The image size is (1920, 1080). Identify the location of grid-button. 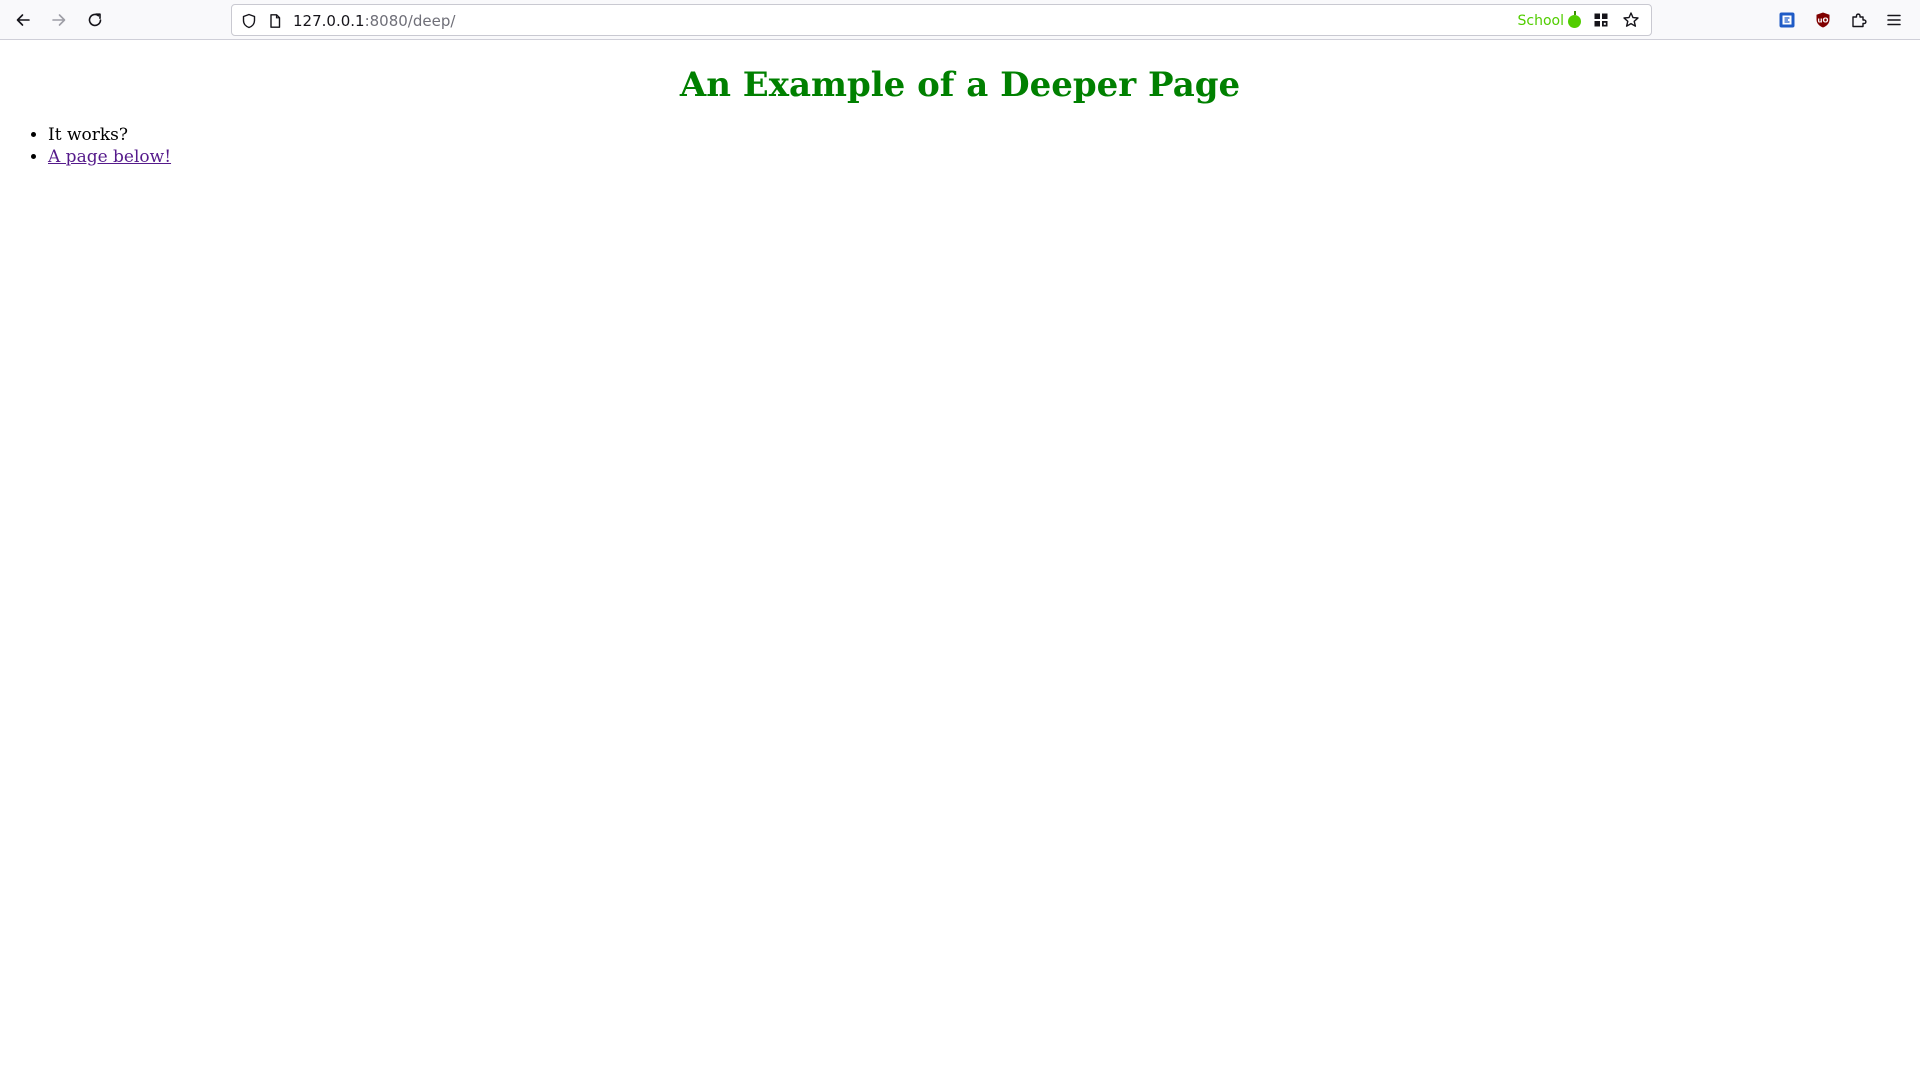
(1601, 20).